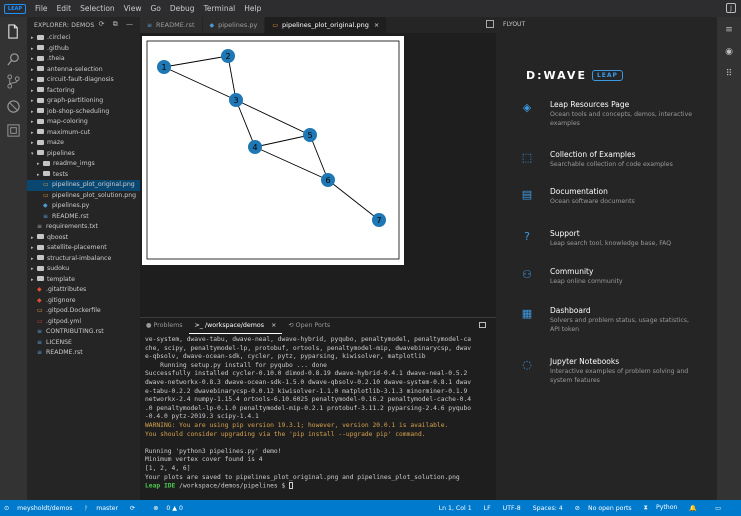 The height and width of the screenshot is (516, 741). I want to click on folder-item: ▸ map-coloring, so click(83, 122).